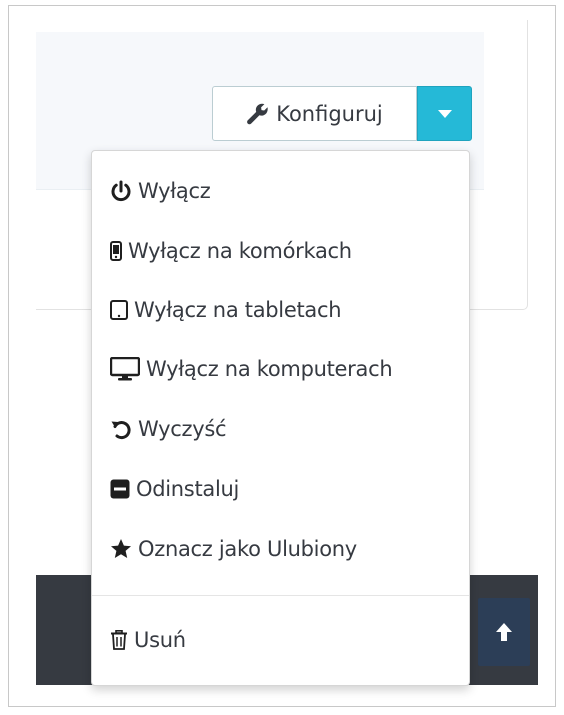 This screenshot has width=564, height=715. Describe the element at coordinates (280, 429) in the screenshot. I see `menu-item-reset: Wyczyść` at that location.